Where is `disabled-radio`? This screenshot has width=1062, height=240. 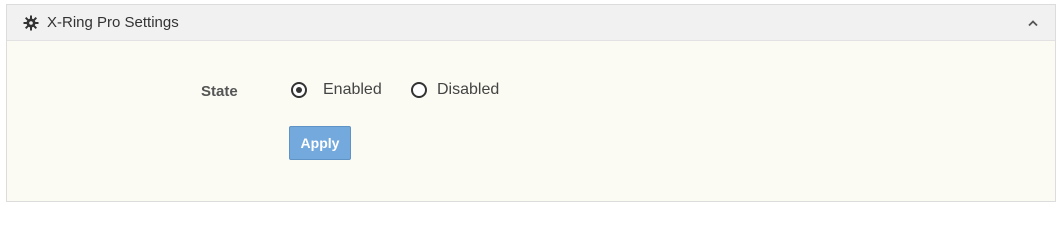 disabled-radio is located at coordinates (419, 90).